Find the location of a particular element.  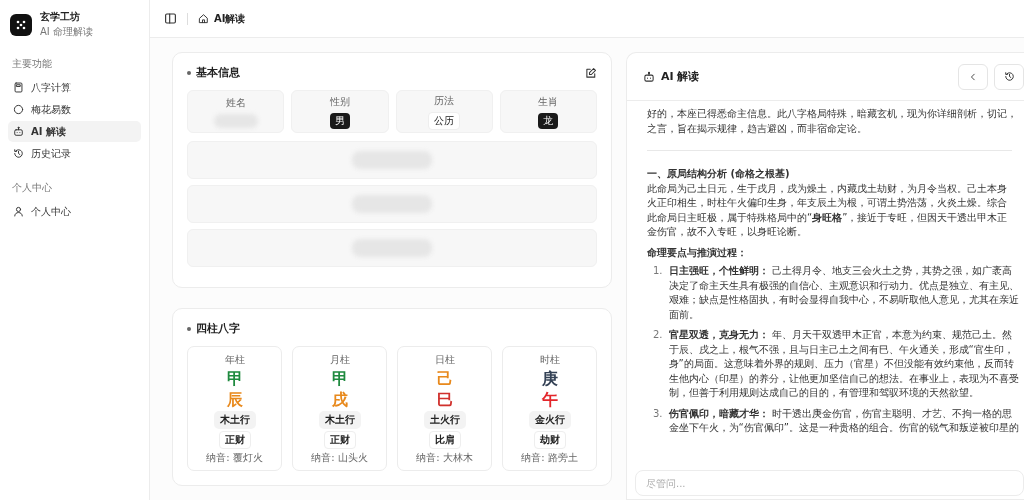

sidebar-item: 个人中心 is located at coordinates (74, 211).